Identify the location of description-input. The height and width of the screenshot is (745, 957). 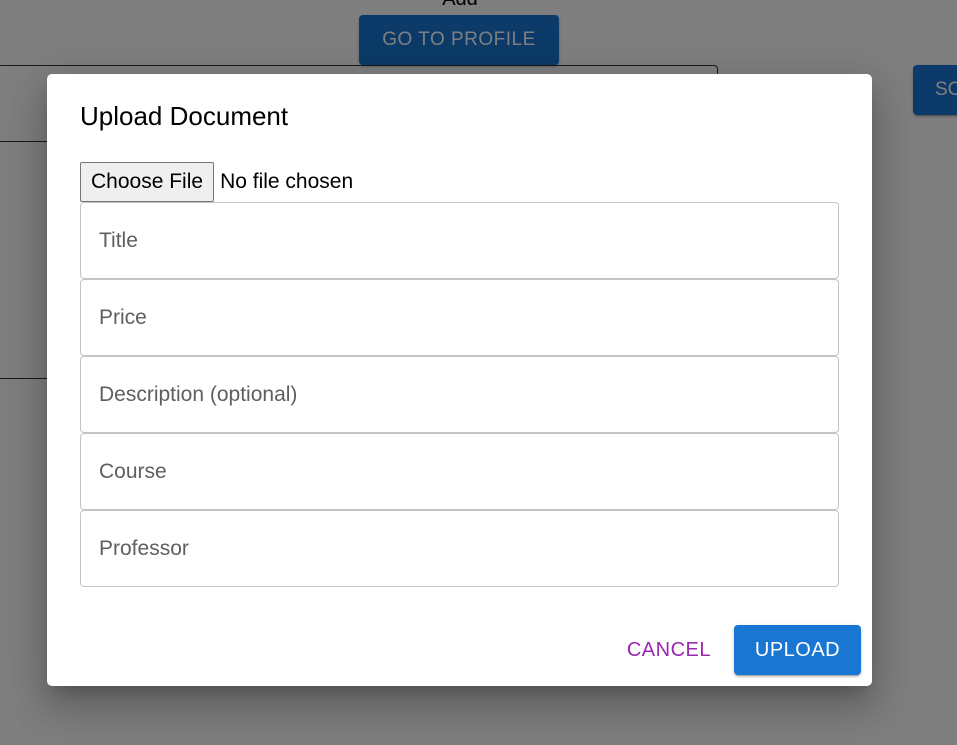
(459, 394).